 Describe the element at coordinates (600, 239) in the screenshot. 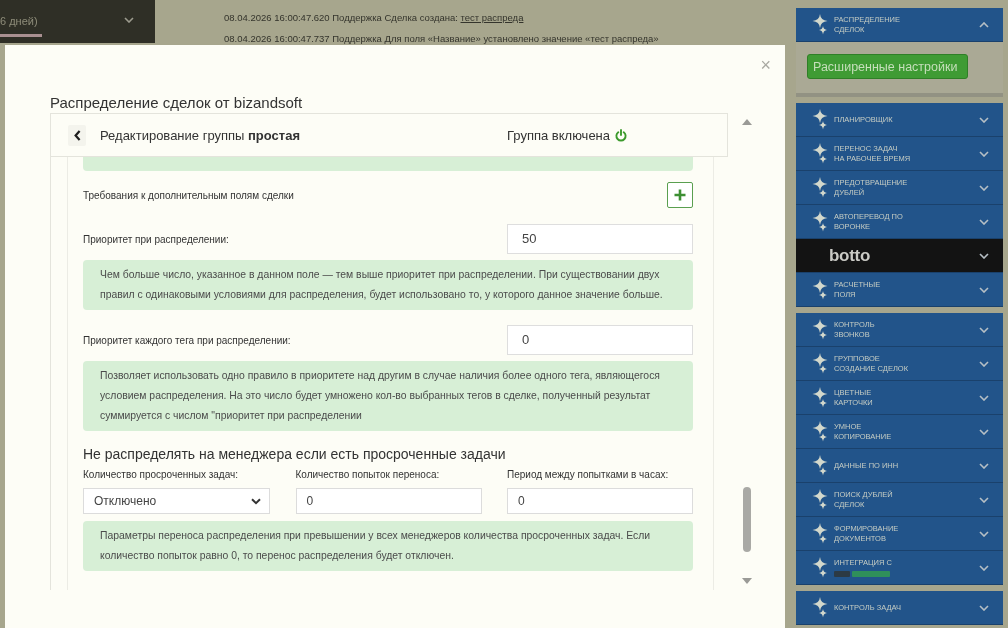

I see `number-field: 50` at that location.